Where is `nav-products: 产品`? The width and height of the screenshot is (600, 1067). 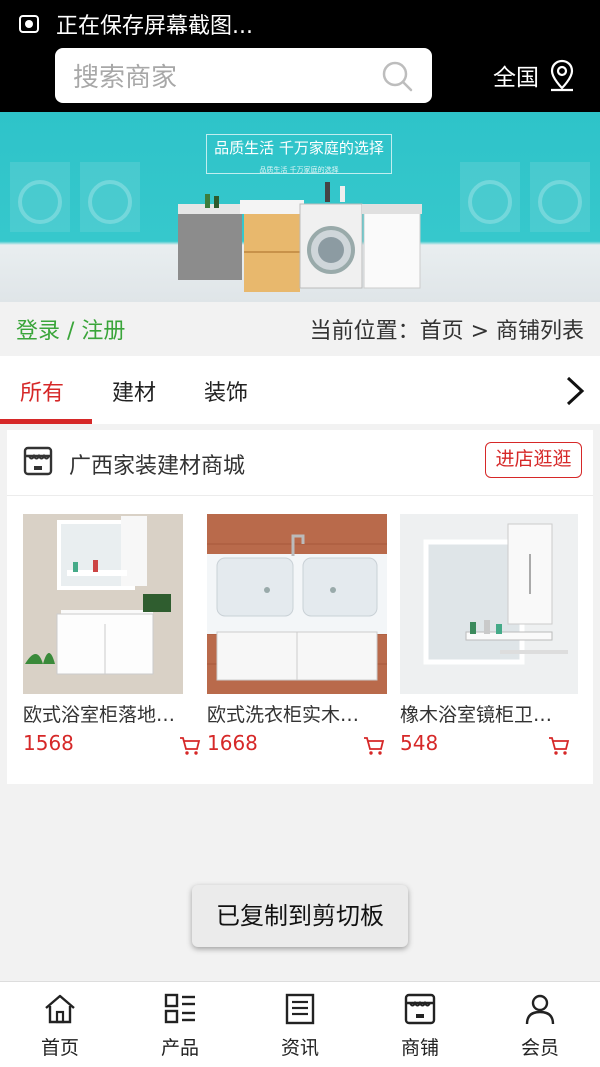 nav-products: 产品 is located at coordinates (180, 1024).